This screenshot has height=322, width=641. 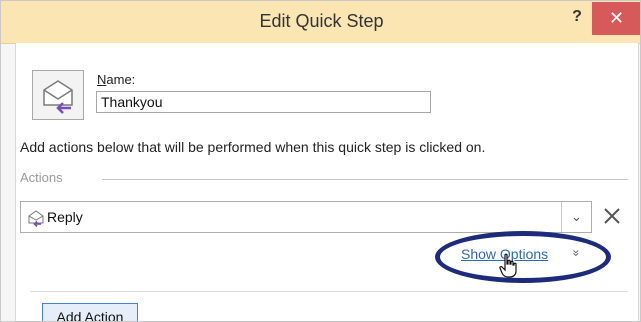 What do you see at coordinates (576, 217) in the screenshot?
I see `chevron-down-icon: ⌄` at bounding box center [576, 217].